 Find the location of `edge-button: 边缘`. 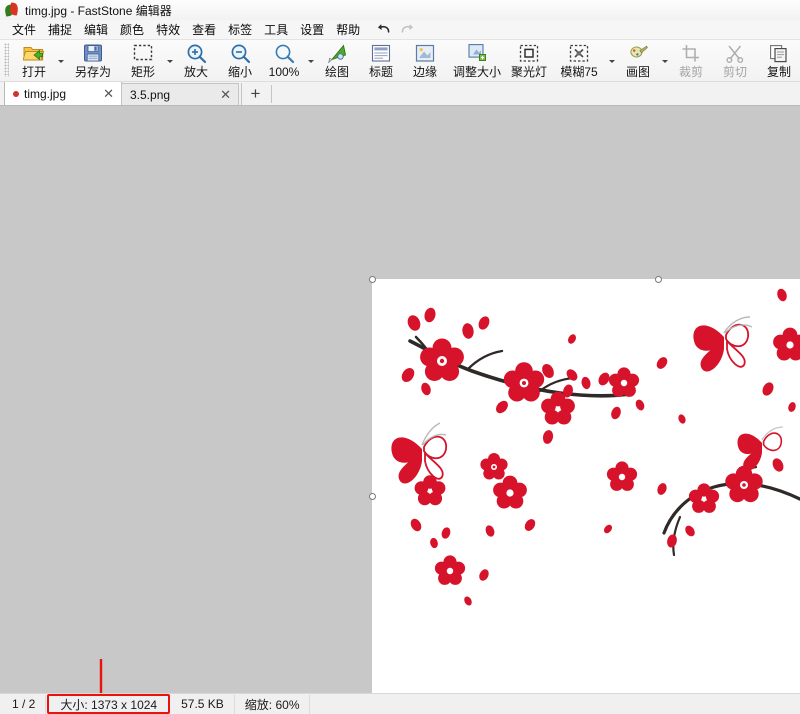

edge-button: 边缘 is located at coordinates (425, 60).